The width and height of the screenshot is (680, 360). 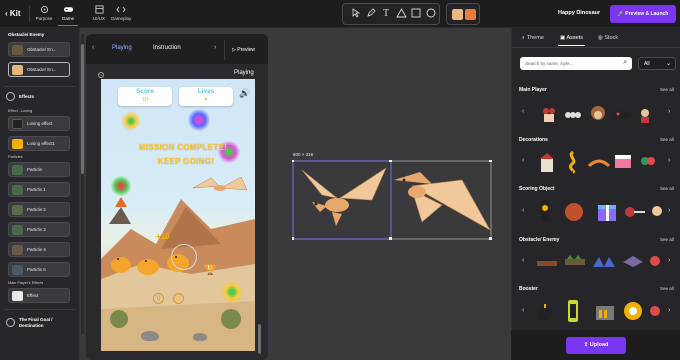 I want to click on filter-select: All ⌄, so click(x=657, y=63).